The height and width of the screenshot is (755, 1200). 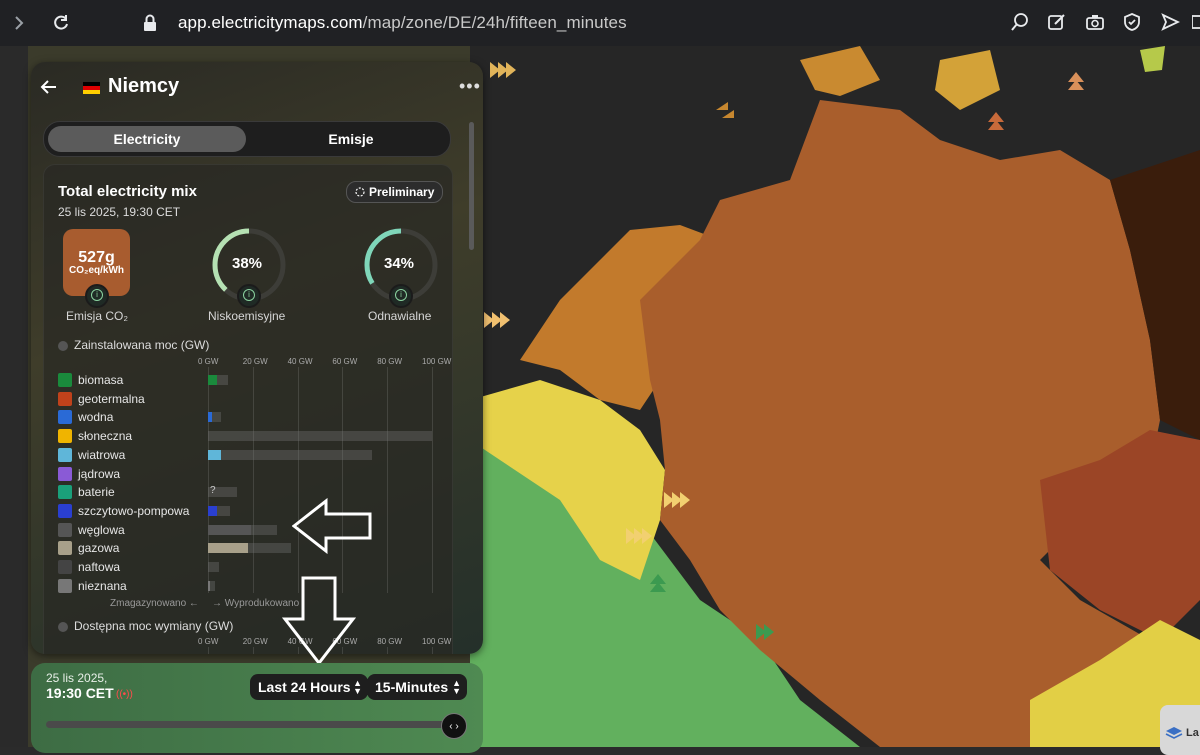 I want to click on axis-tick-label: 20 GW, so click(x=255, y=361).